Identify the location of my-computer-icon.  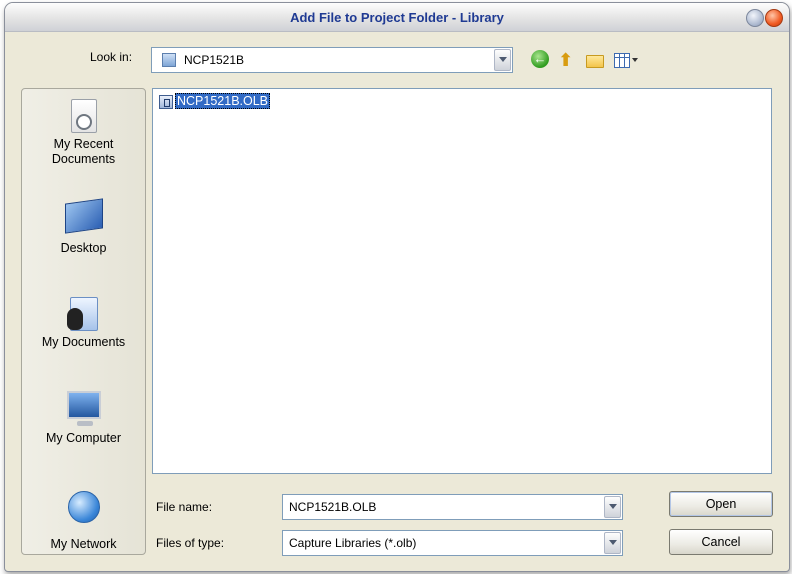
(83, 408).